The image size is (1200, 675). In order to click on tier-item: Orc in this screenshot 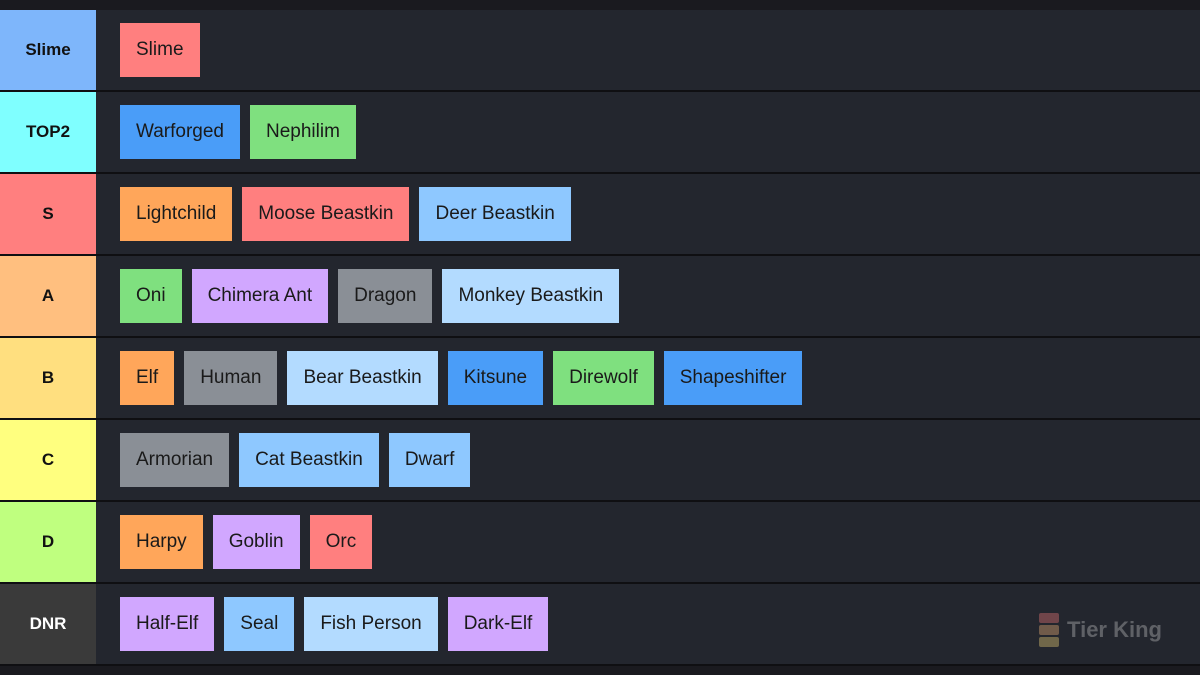, I will do `click(341, 542)`.